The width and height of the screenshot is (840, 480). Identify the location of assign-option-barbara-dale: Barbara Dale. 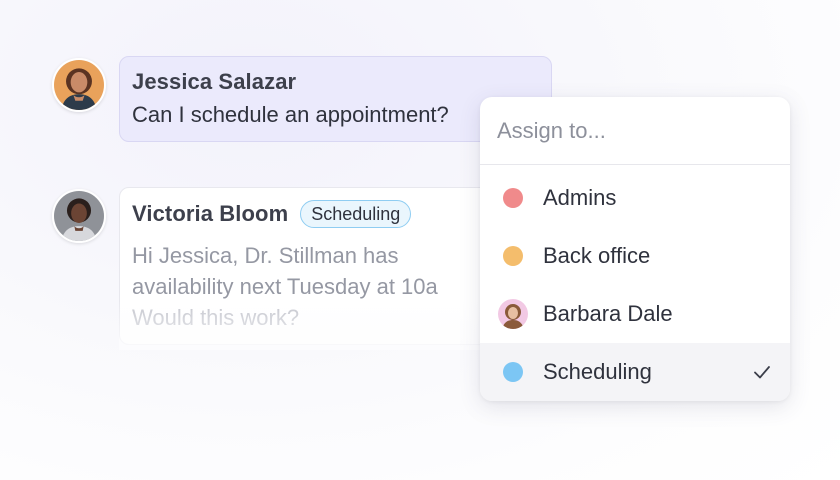
(635, 314).